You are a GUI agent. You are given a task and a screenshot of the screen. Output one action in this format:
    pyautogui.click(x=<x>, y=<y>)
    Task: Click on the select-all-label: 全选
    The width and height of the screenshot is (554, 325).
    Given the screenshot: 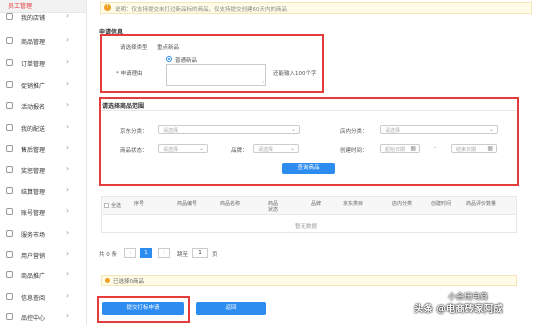 What is the action you would take?
    pyautogui.click(x=116, y=206)
    